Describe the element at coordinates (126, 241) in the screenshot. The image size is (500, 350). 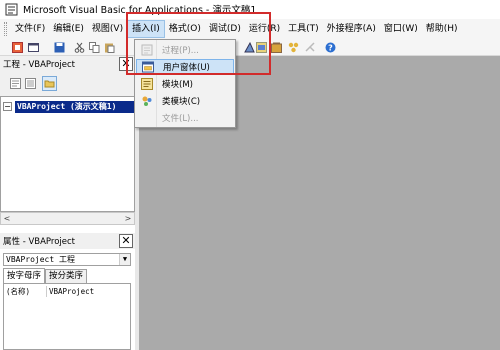
I see `close-properties-pane-icon: ✕` at that location.